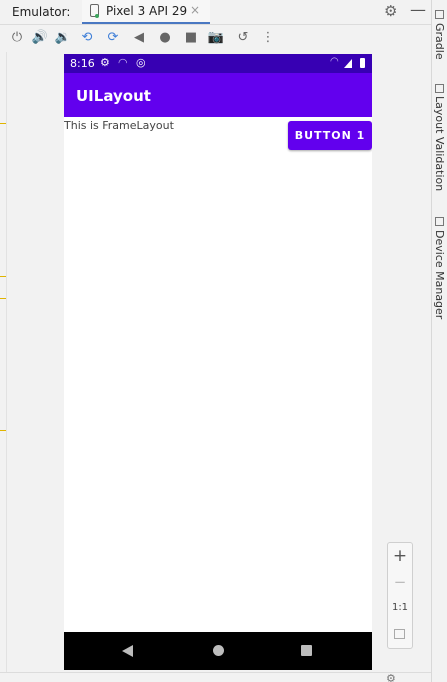 This screenshot has width=447, height=682. I want to click on emulator-label: Emulator:, so click(41, 12).